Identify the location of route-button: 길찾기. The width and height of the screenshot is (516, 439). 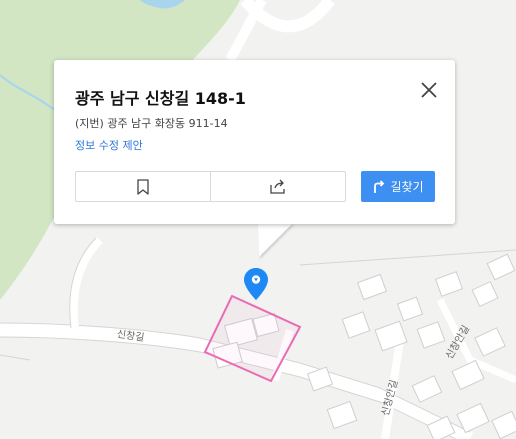
(398, 186).